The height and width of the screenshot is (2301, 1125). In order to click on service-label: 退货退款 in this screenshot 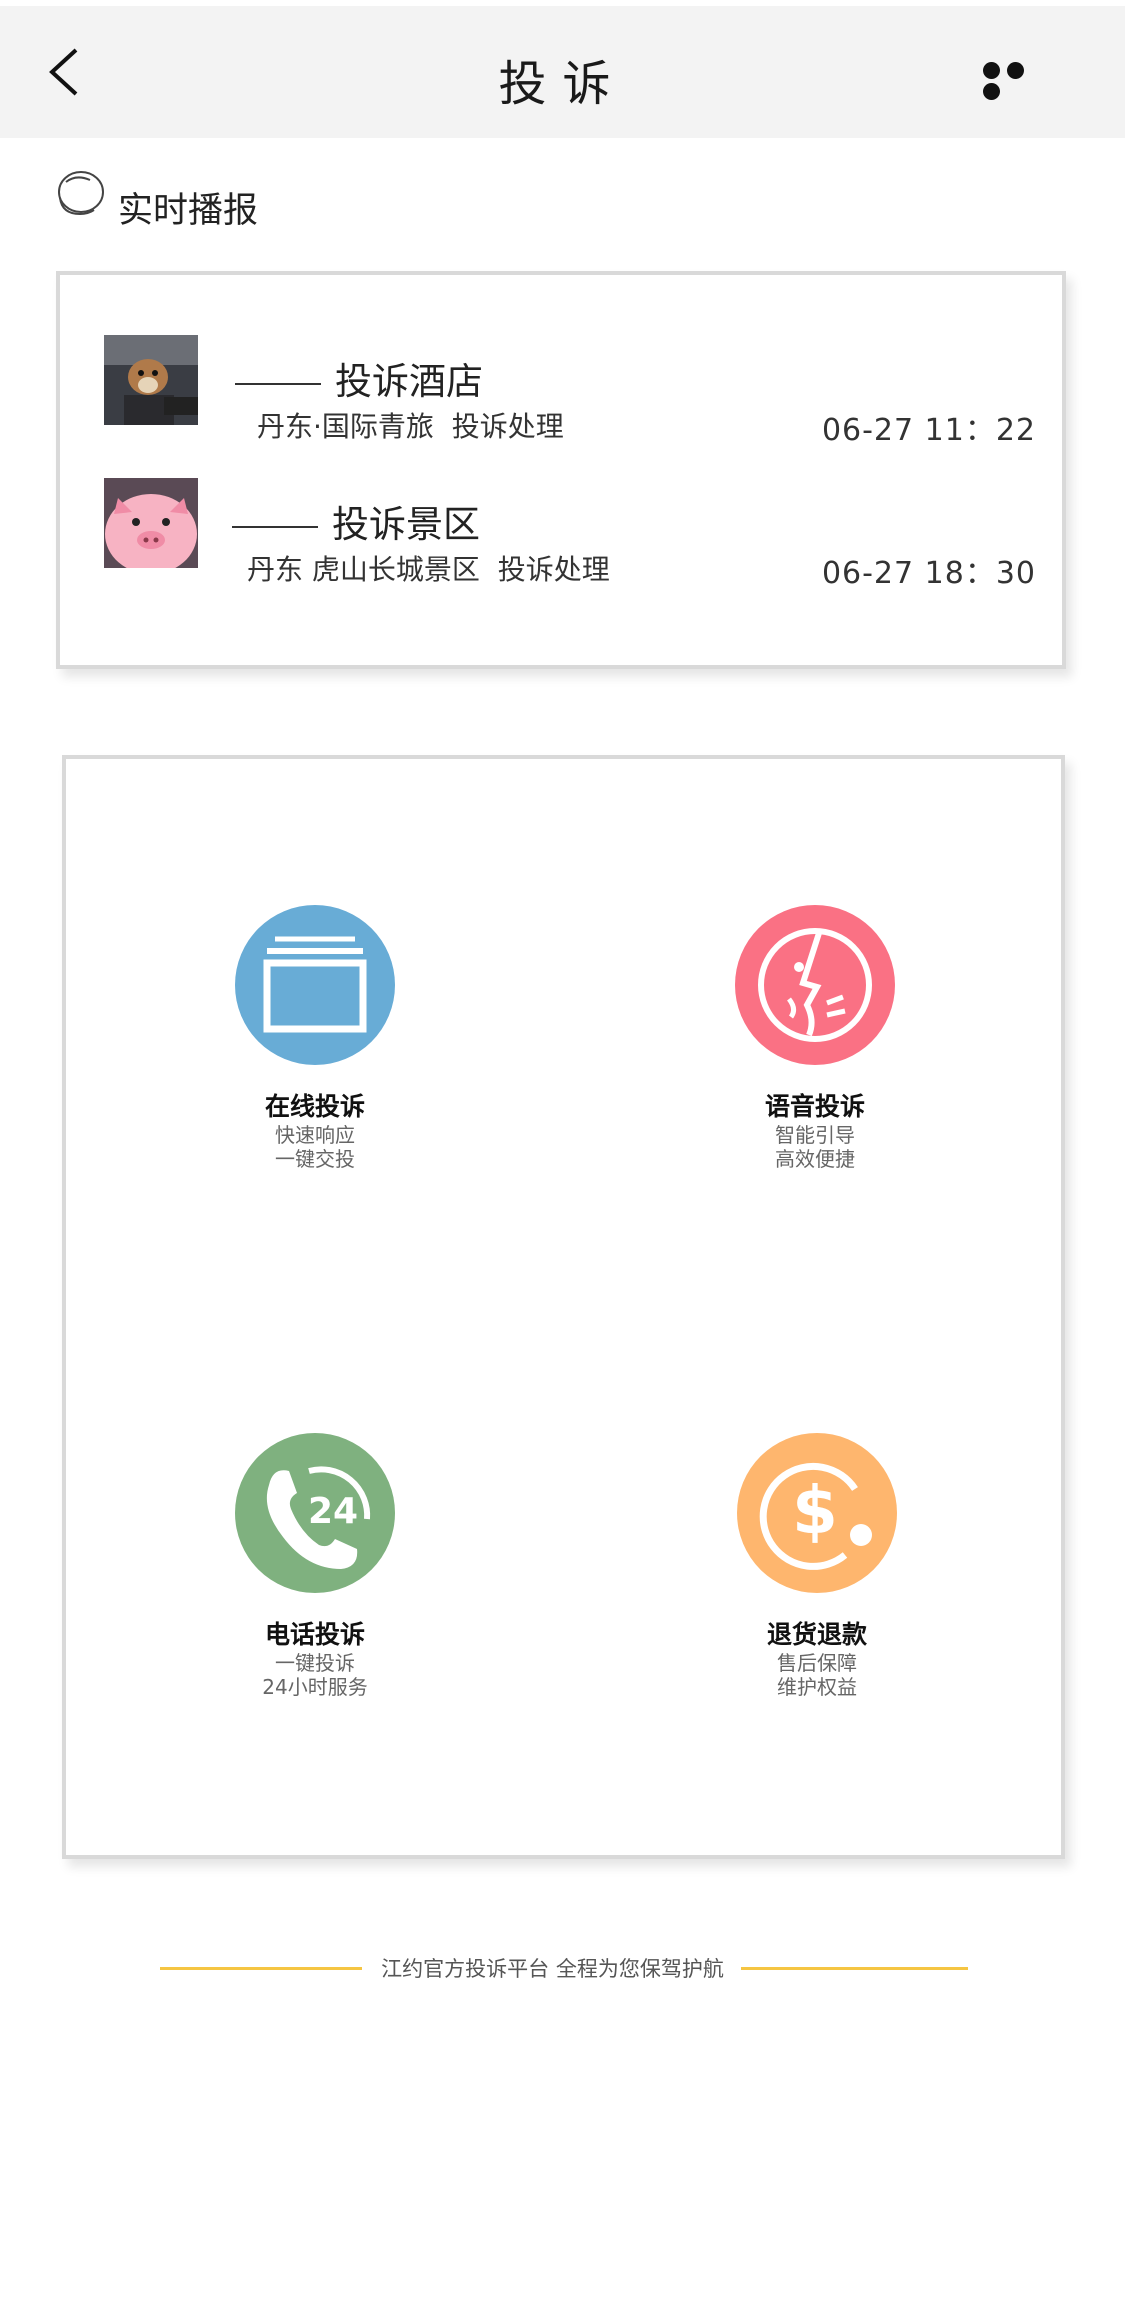, I will do `click(816, 1634)`.